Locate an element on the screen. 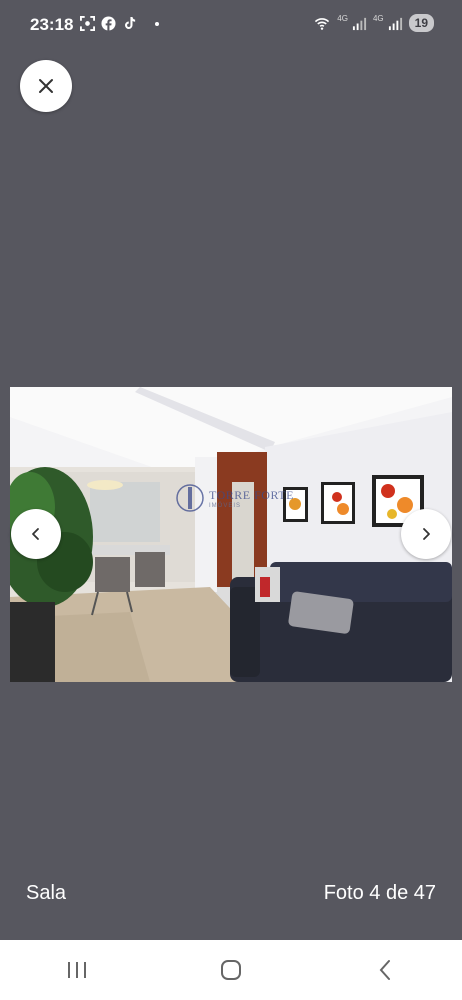 The image size is (462, 1000). watermark-logo: TORRE FORTE IMÓVEIS is located at coordinates (234, 498).